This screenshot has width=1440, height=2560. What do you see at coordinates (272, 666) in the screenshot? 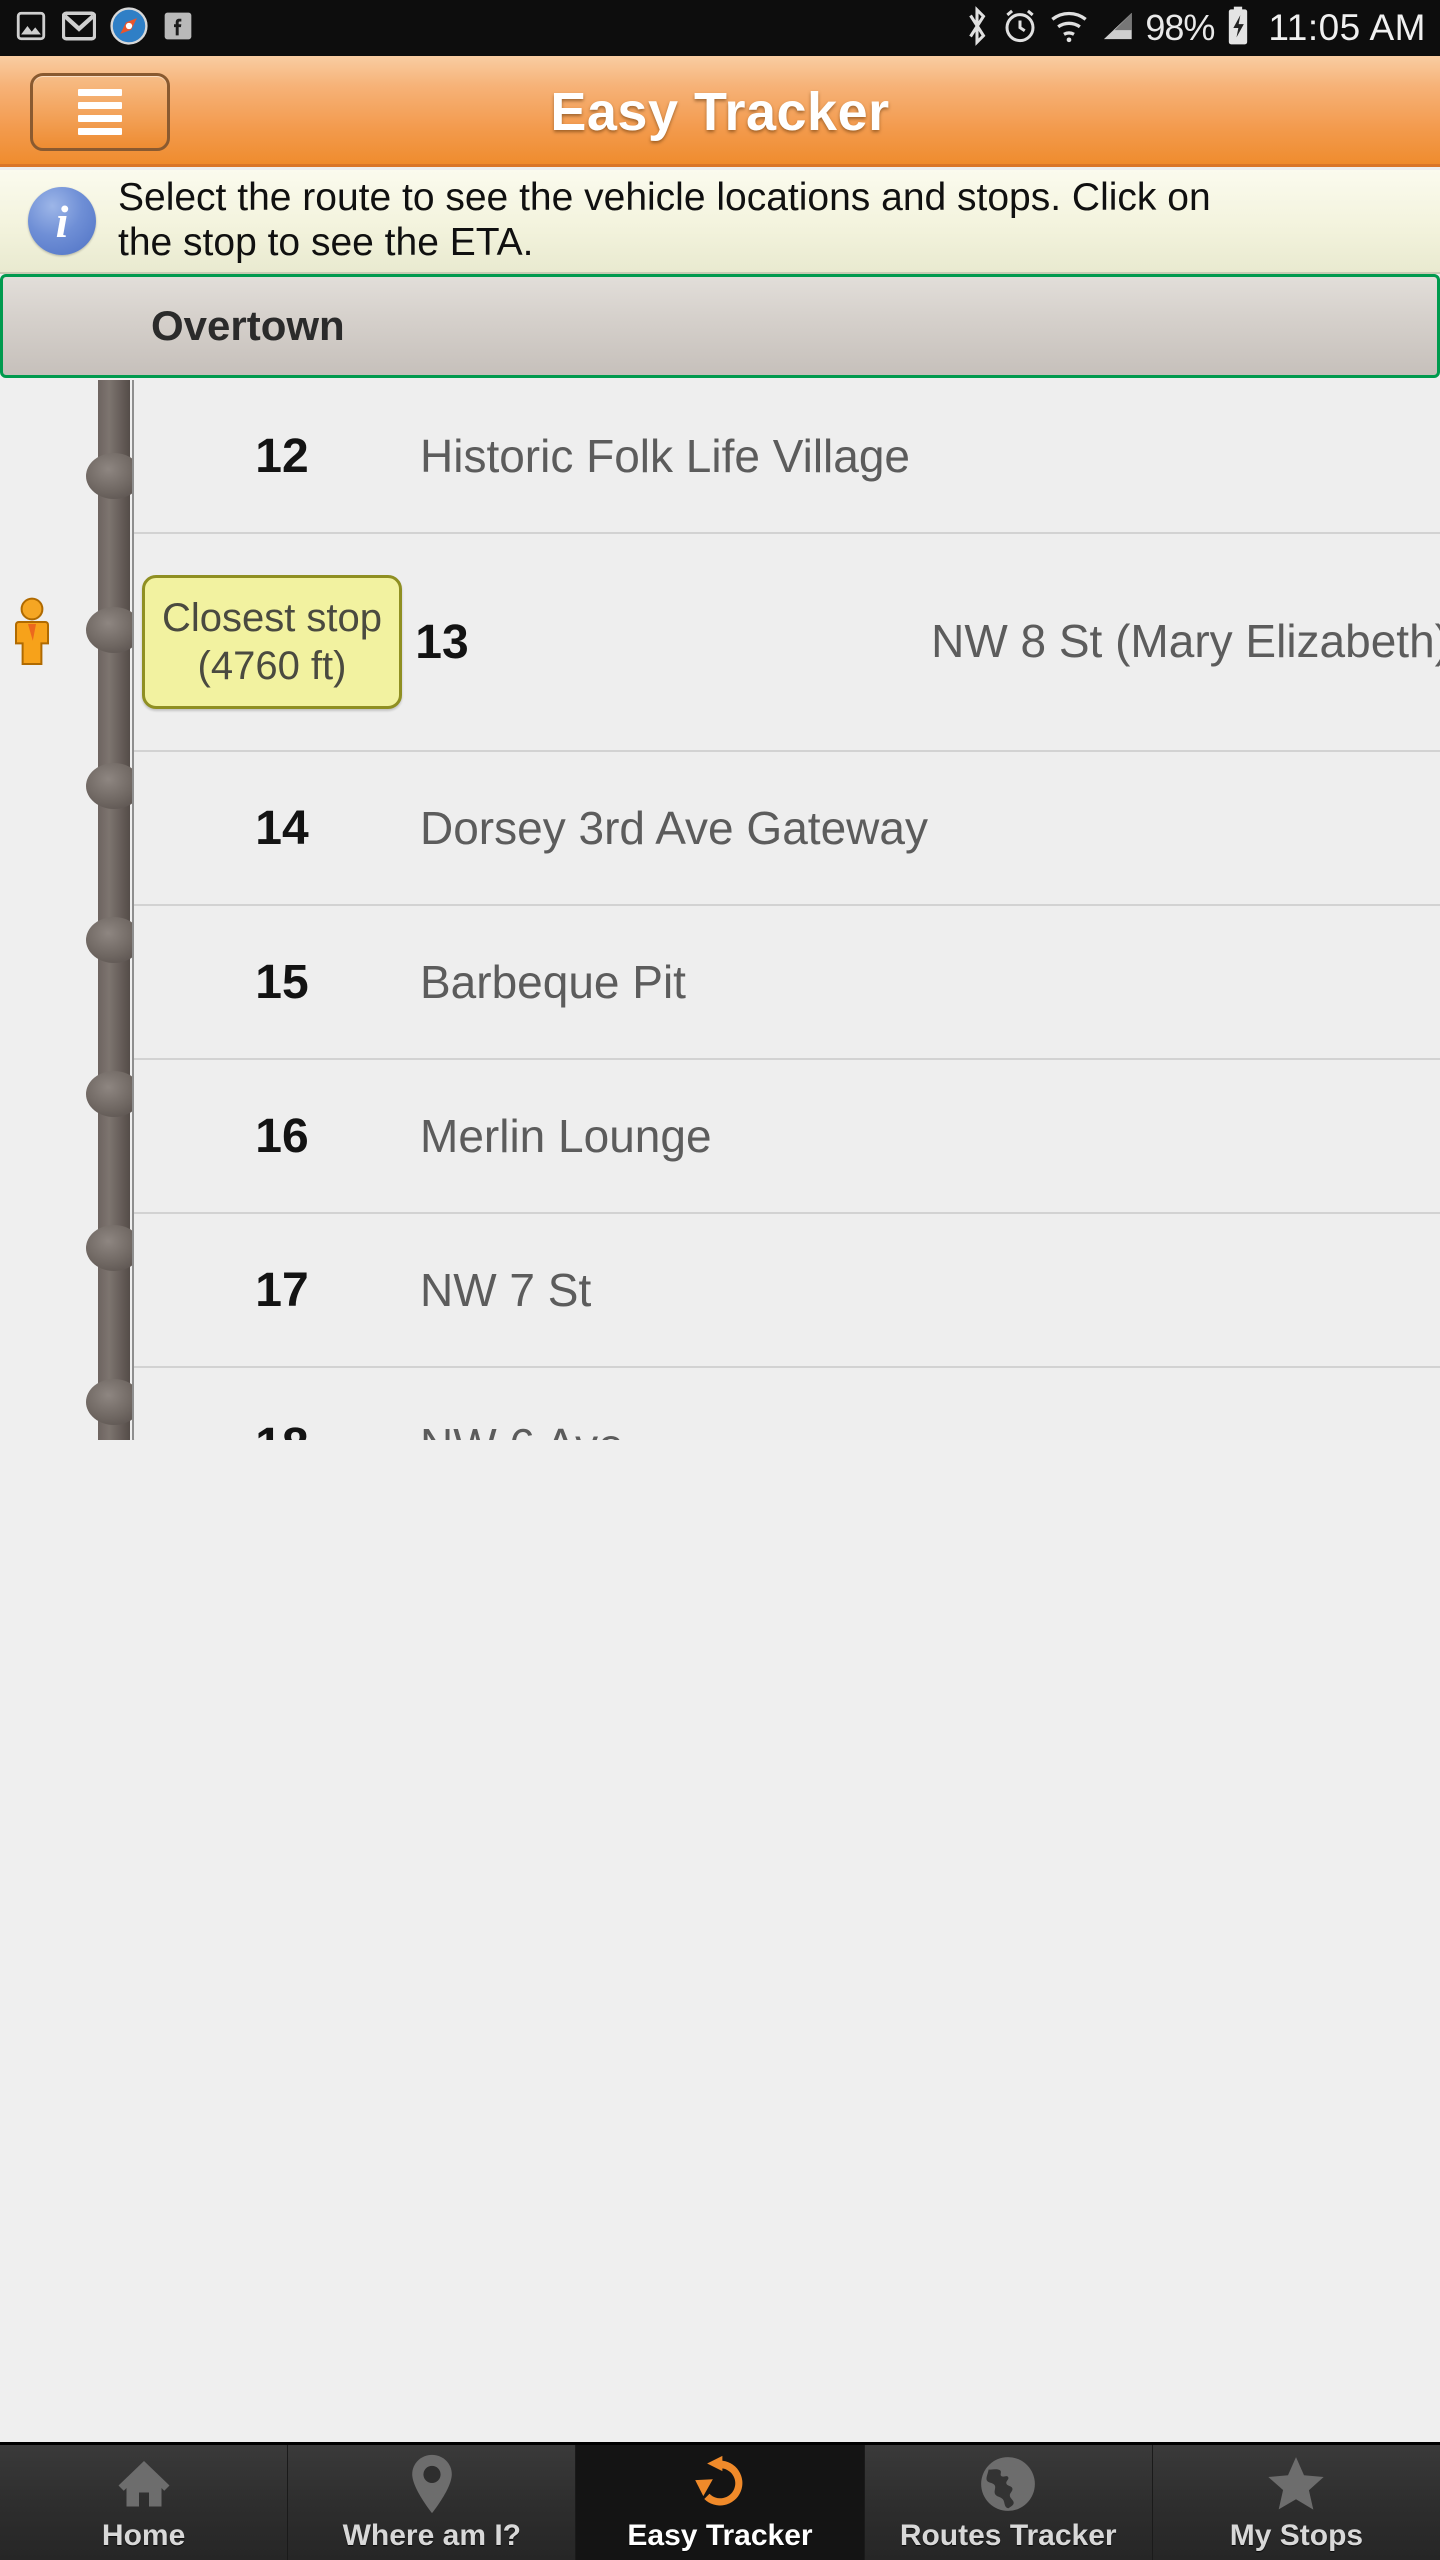
I see `closest-stop-badge-line2: (4760 ft)` at bounding box center [272, 666].